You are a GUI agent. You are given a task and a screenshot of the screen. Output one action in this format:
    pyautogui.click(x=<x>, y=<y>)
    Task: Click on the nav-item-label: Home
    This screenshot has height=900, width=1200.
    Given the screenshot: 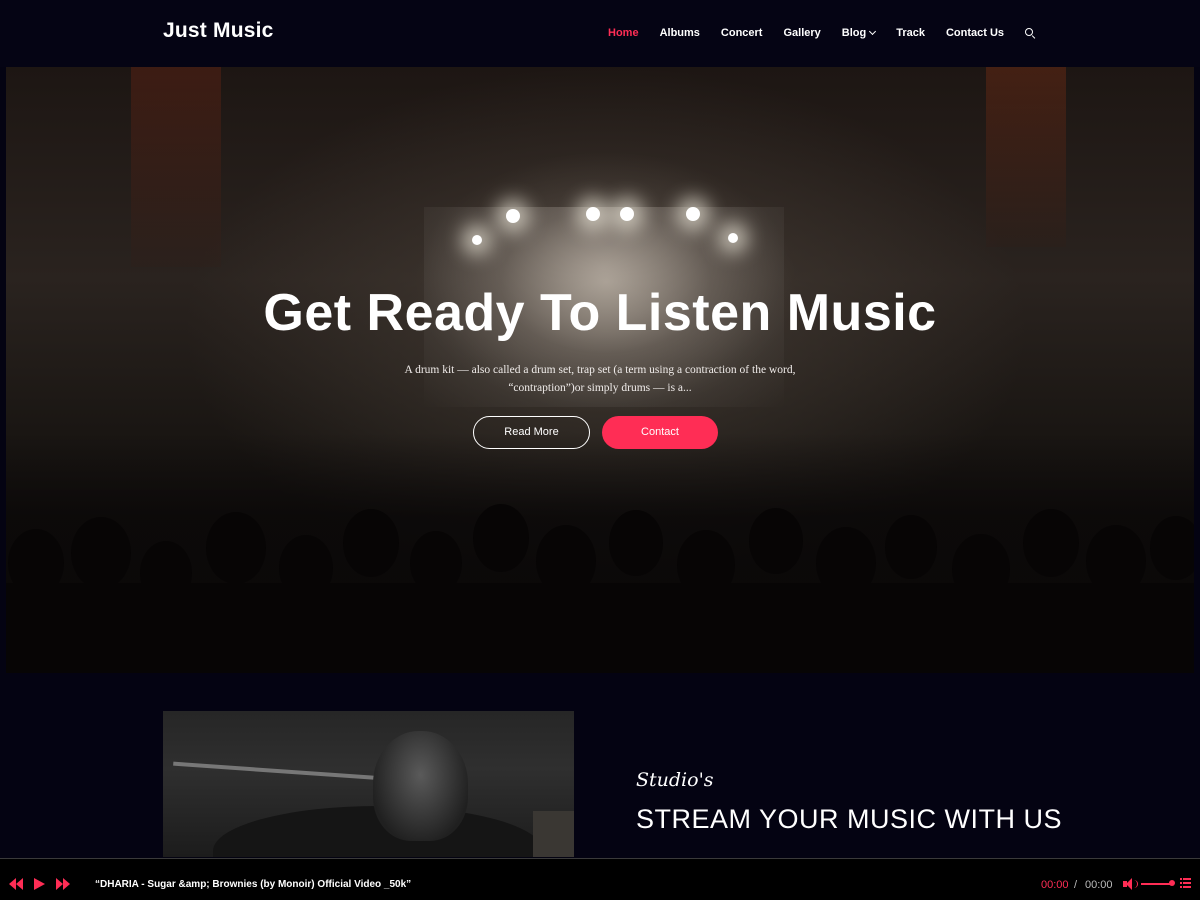 What is the action you would take?
    pyautogui.click(x=623, y=33)
    